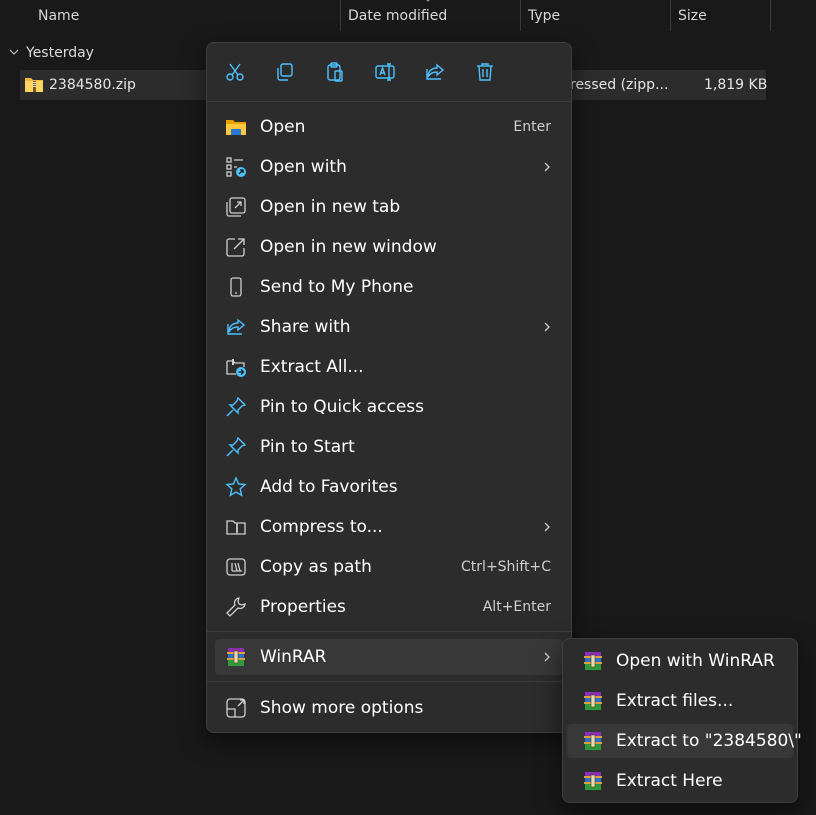 The height and width of the screenshot is (815, 816). What do you see at coordinates (544, 16) in the screenshot?
I see `column-header-type: Type` at bounding box center [544, 16].